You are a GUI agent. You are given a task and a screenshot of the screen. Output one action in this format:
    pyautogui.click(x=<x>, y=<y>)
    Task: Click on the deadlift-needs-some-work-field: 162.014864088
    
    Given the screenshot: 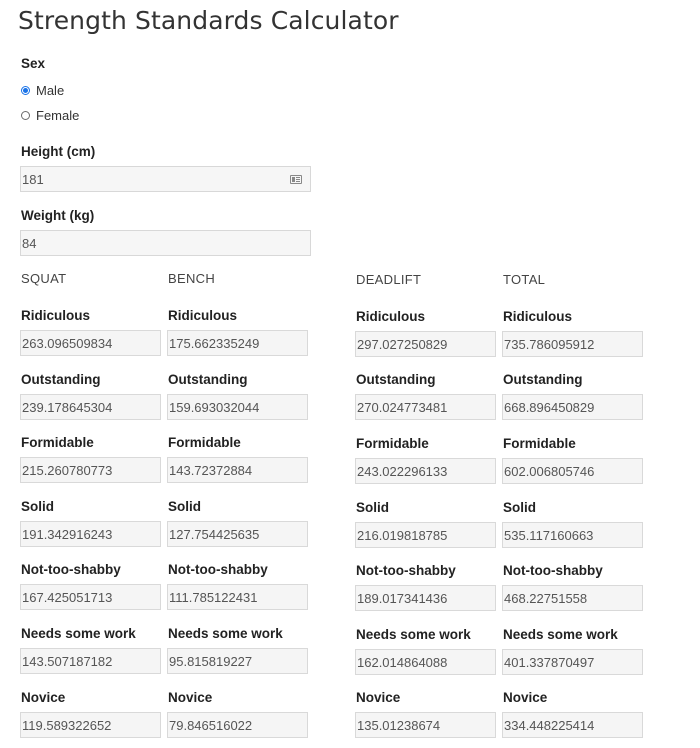 What is the action you would take?
    pyautogui.click(x=425, y=662)
    